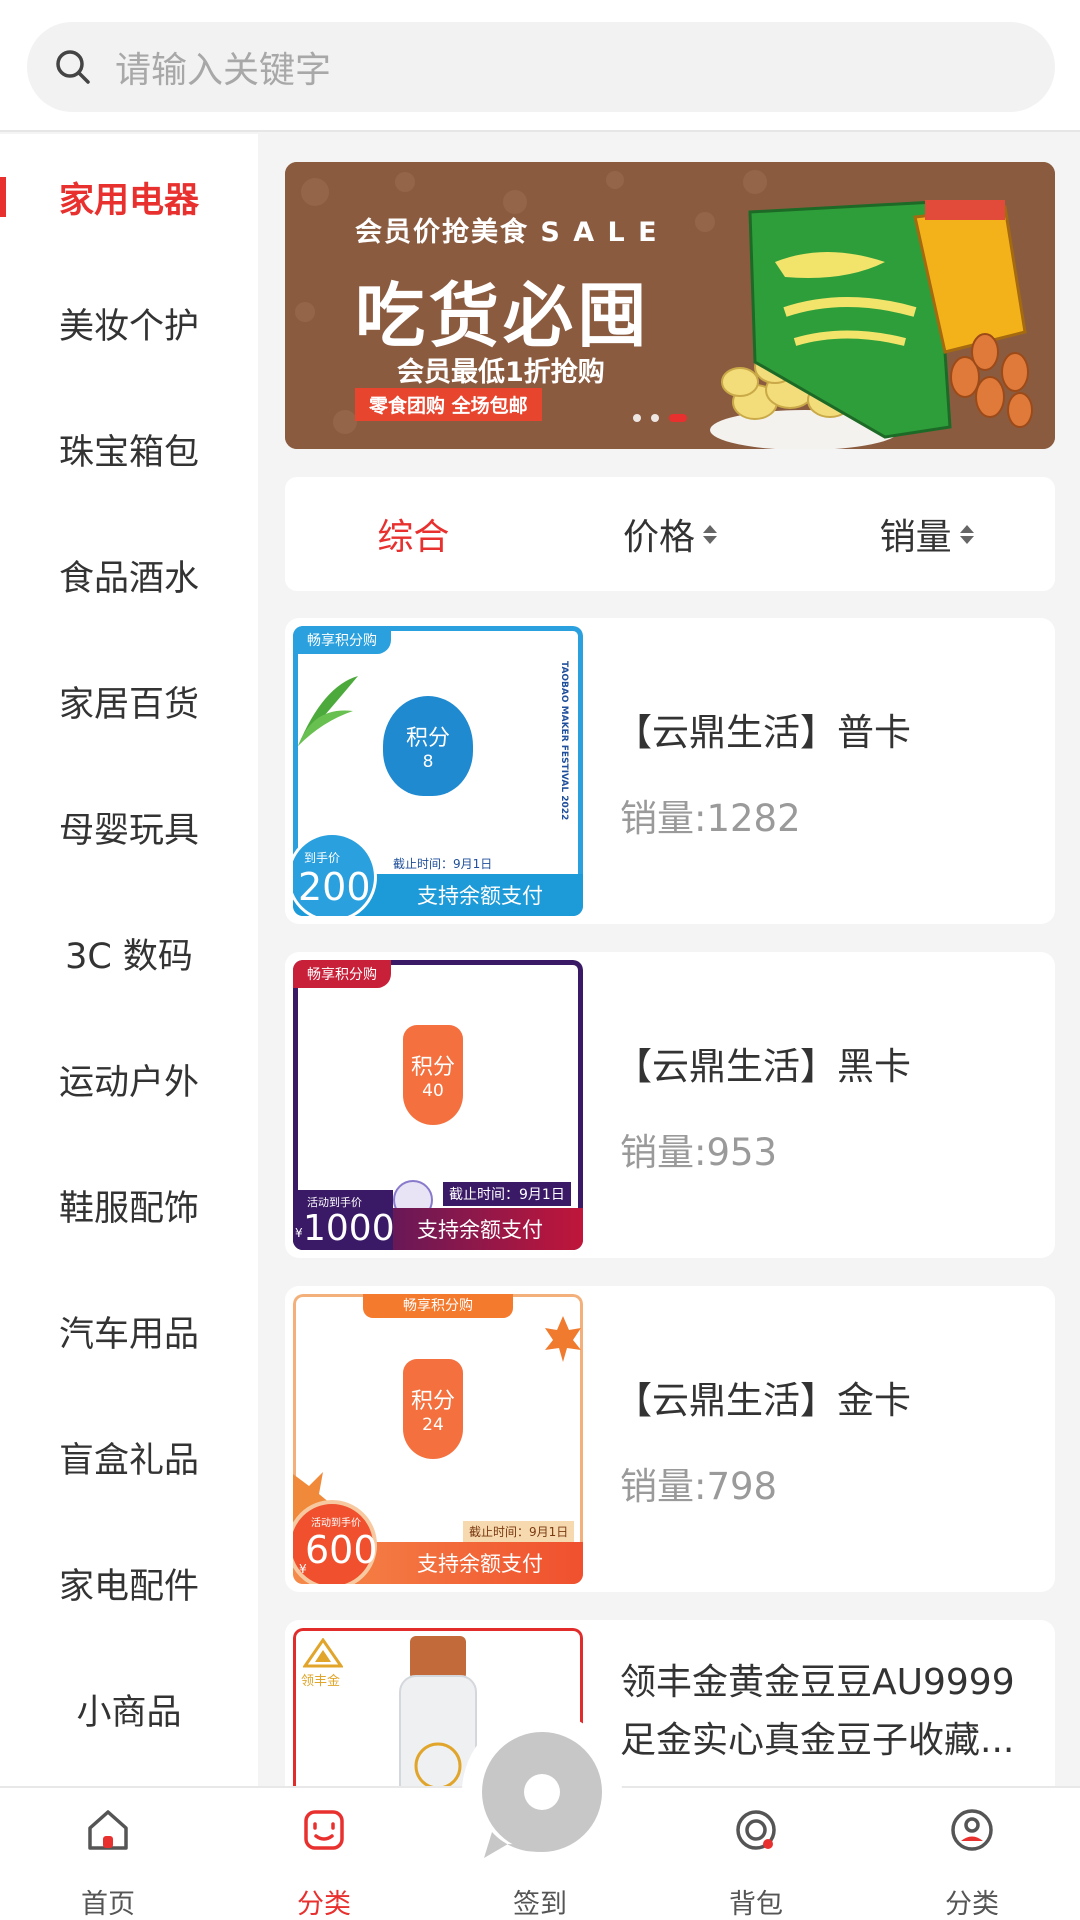  Describe the element at coordinates (328, 711) in the screenshot. I see `palm-leaf-icon` at that location.